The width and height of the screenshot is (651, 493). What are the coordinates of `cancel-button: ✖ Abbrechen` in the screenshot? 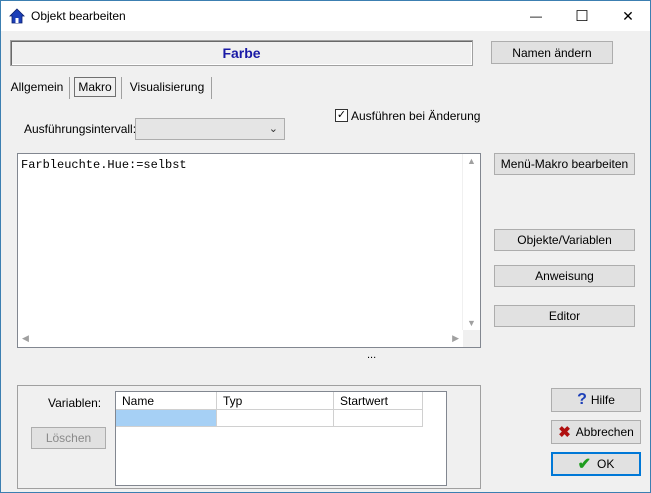 It's located at (596, 432).